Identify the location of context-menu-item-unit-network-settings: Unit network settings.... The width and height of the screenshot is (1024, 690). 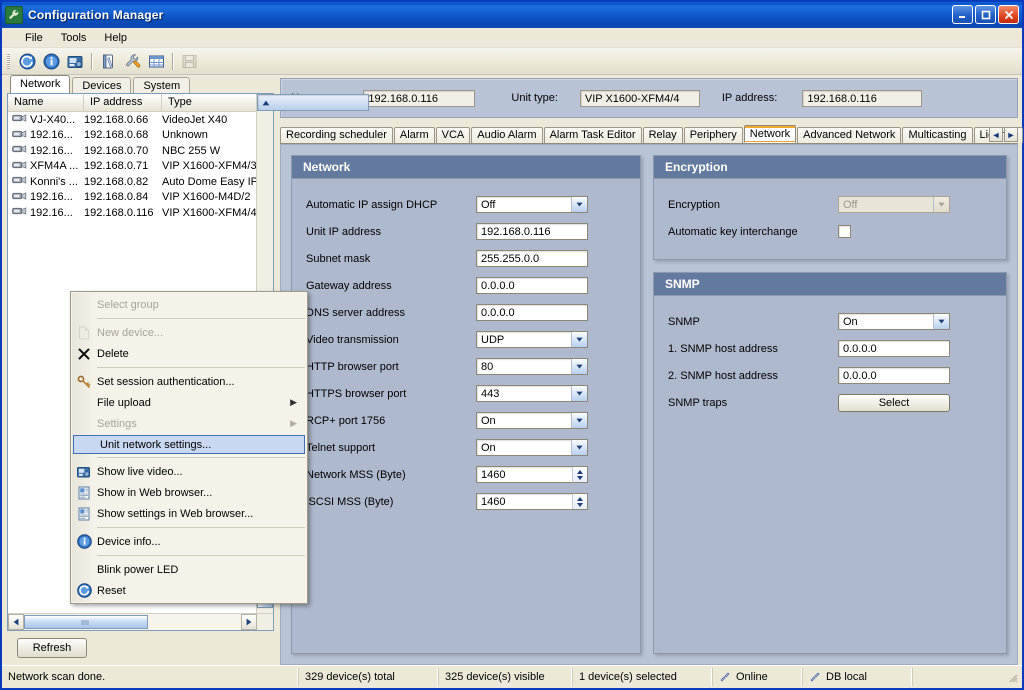
(189, 444).